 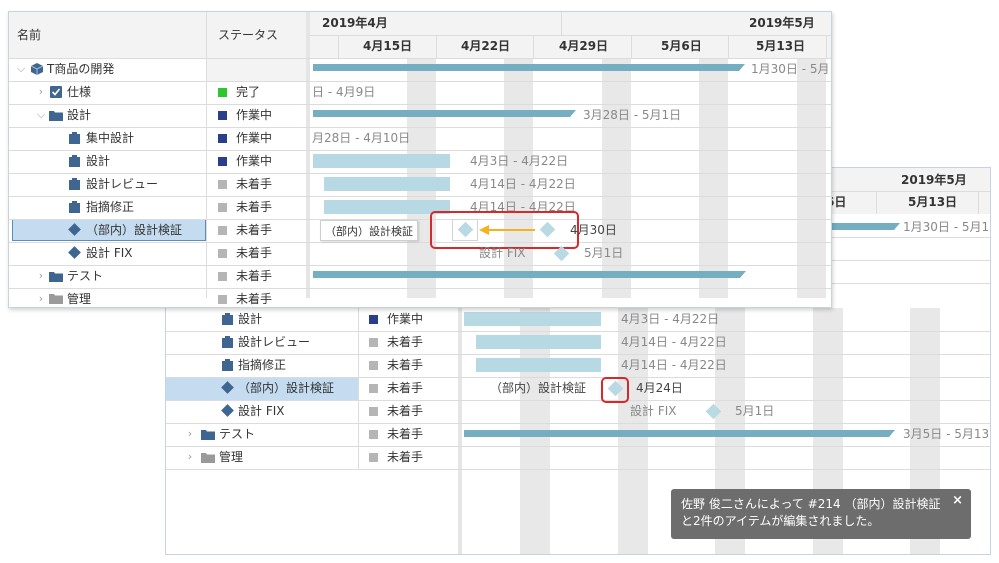 What do you see at coordinates (29, 35) in the screenshot?
I see `column-header-name: 名前` at bounding box center [29, 35].